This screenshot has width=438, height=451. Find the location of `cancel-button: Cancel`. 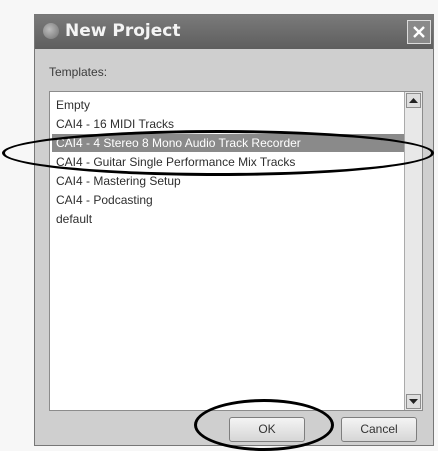

cancel-button: Cancel is located at coordinates (379, 429).